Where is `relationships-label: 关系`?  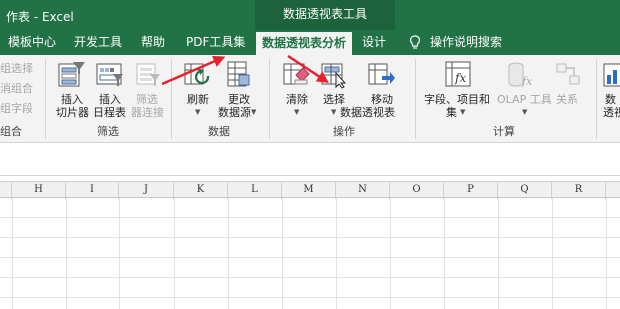 relationships-label: 关系 is located at coordinates (567, 99).